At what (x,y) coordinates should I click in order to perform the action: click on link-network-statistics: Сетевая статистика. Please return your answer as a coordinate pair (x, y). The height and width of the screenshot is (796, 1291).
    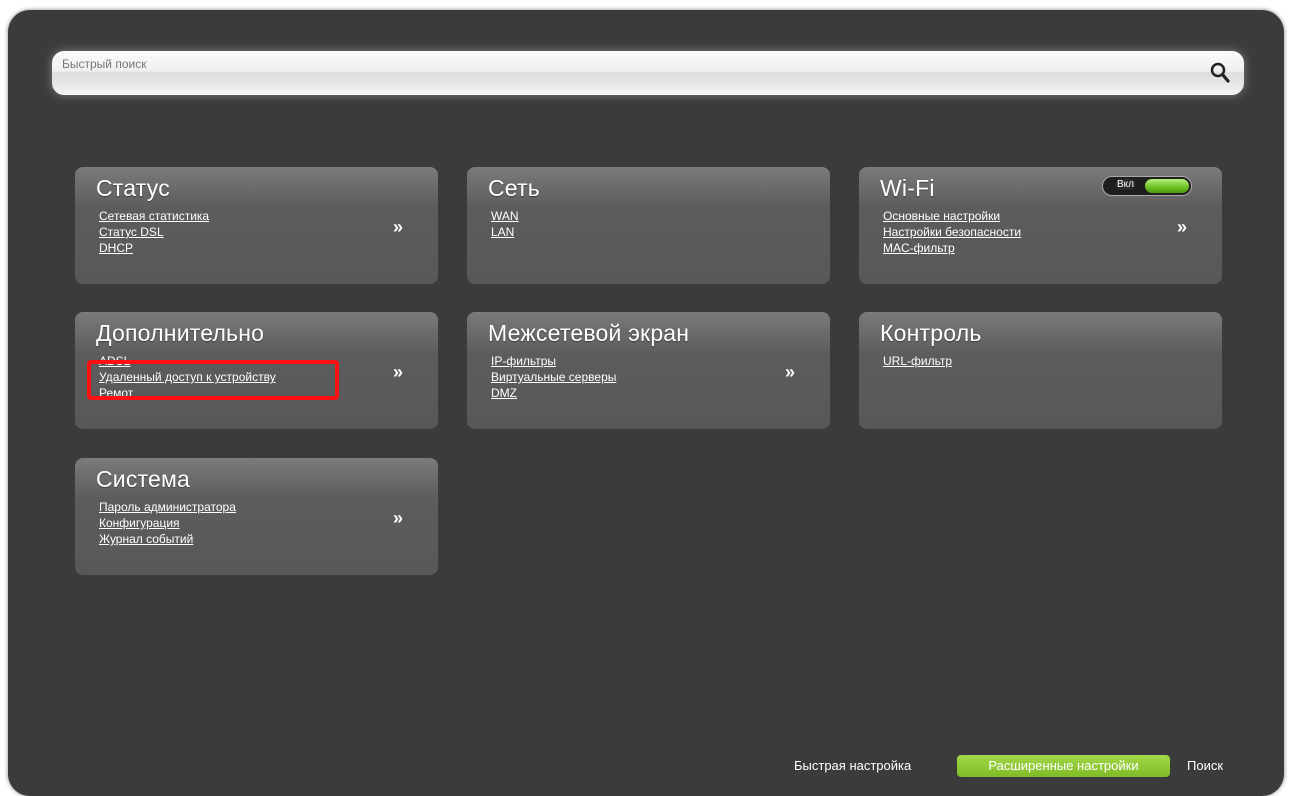
    Looking at the image, I should click on (154, 216).